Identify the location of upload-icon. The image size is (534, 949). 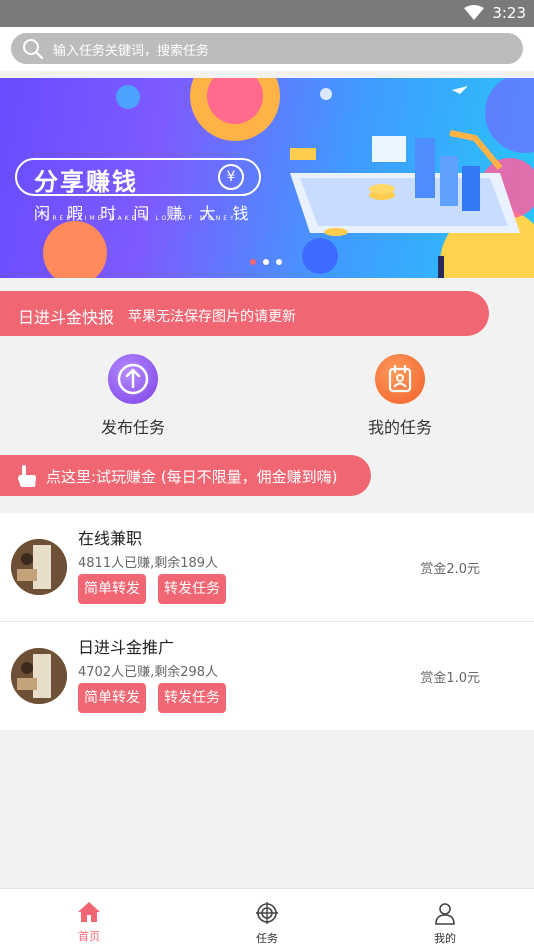
(133, 379).